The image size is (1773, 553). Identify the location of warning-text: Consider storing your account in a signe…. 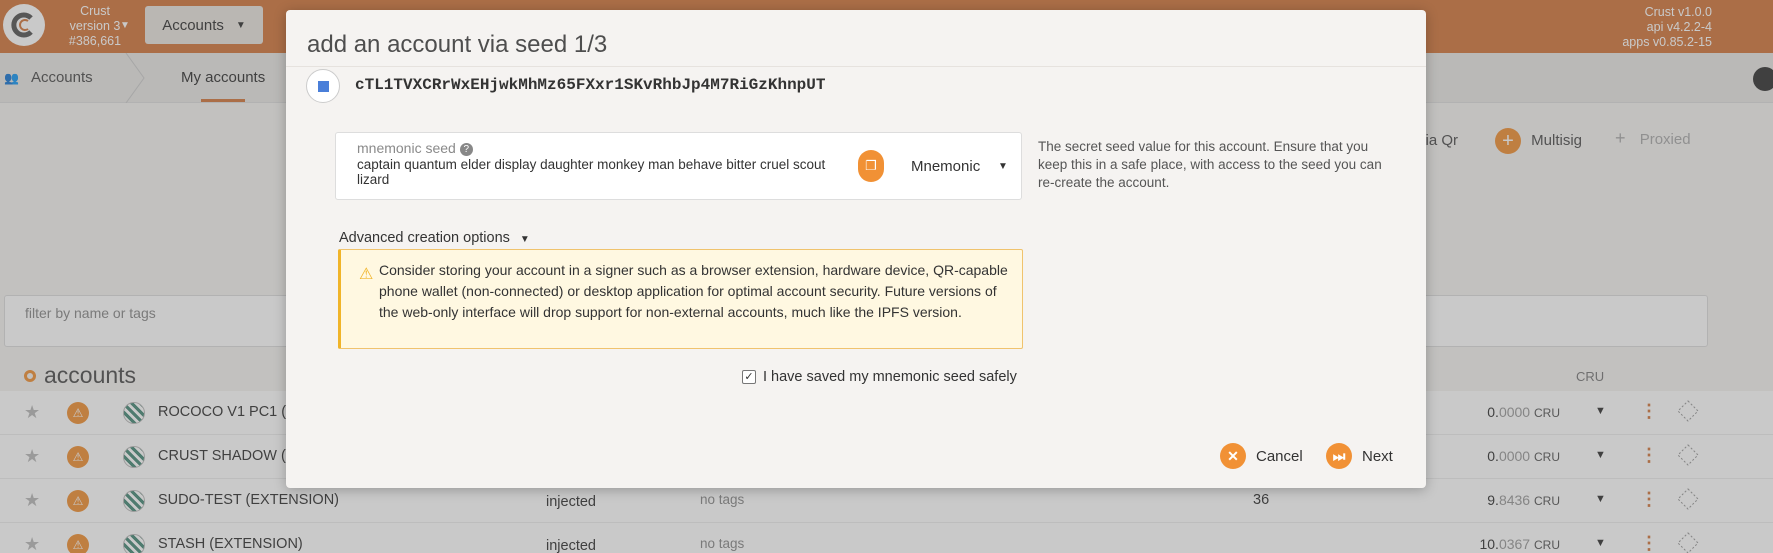
(693, 291).